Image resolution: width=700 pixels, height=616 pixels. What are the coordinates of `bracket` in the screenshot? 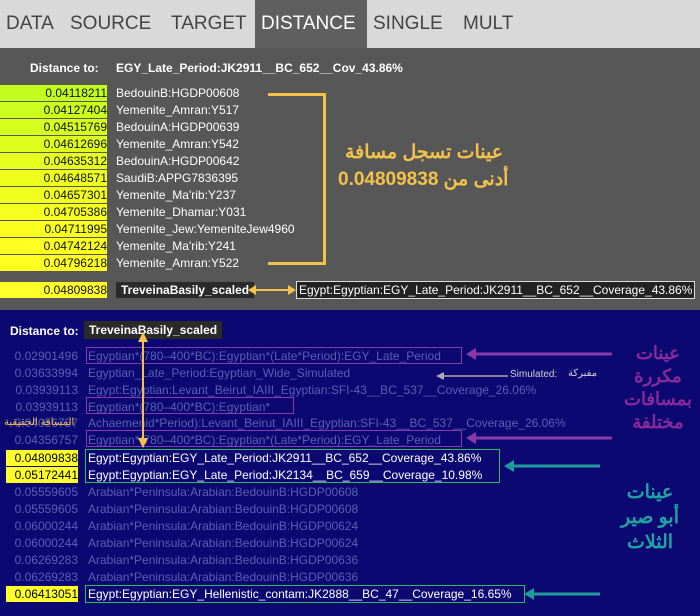 It's located at (297, 179).